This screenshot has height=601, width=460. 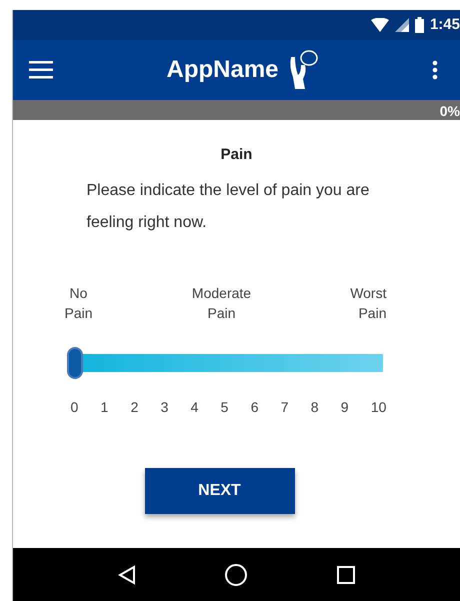 What do you see at coordinates (222, 70) in the screenshot?
I see `app-title: AppName` at bounding box center [222, 70].